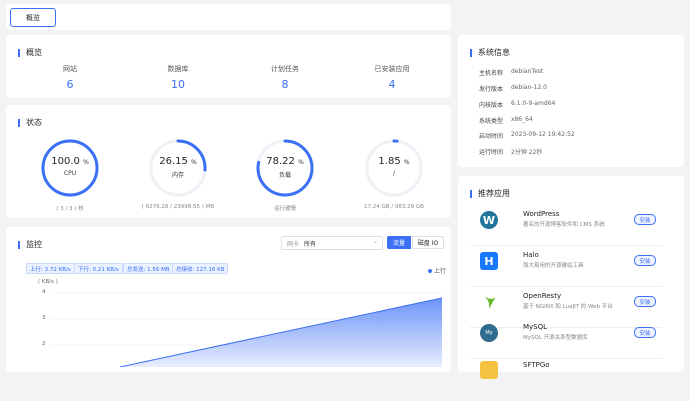 This screenshot has width=690, height=401. Describe the element at coordinates (489, 370) in the screenshot. I see `sftpgo-icon` at that location.